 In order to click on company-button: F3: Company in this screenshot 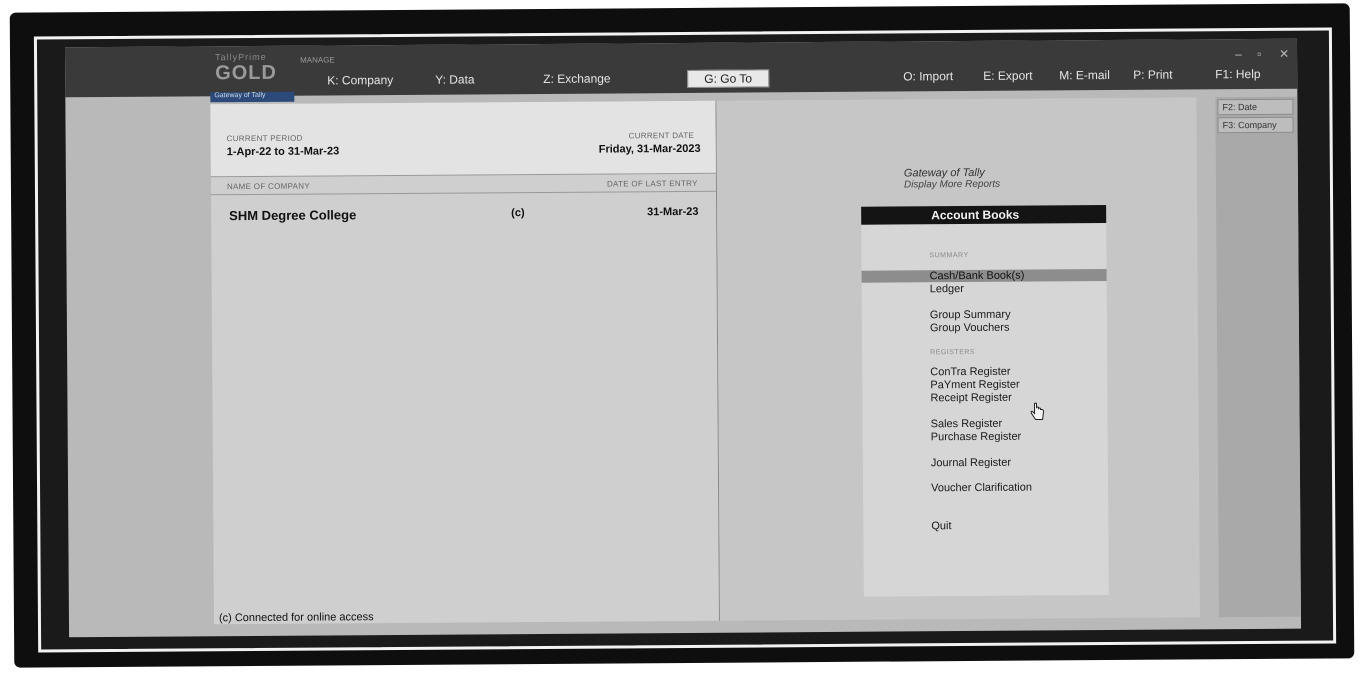, I will do `click(1255, 125)`.